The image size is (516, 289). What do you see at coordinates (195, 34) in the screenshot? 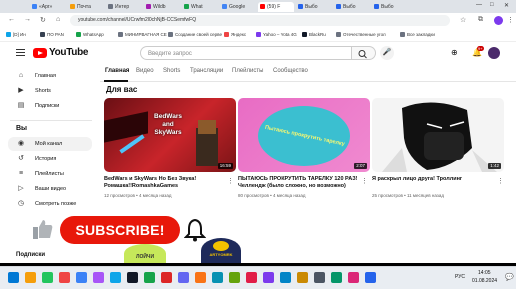
I see `bookmark-item: Создание своей серве` at bounding box center [195, 34].